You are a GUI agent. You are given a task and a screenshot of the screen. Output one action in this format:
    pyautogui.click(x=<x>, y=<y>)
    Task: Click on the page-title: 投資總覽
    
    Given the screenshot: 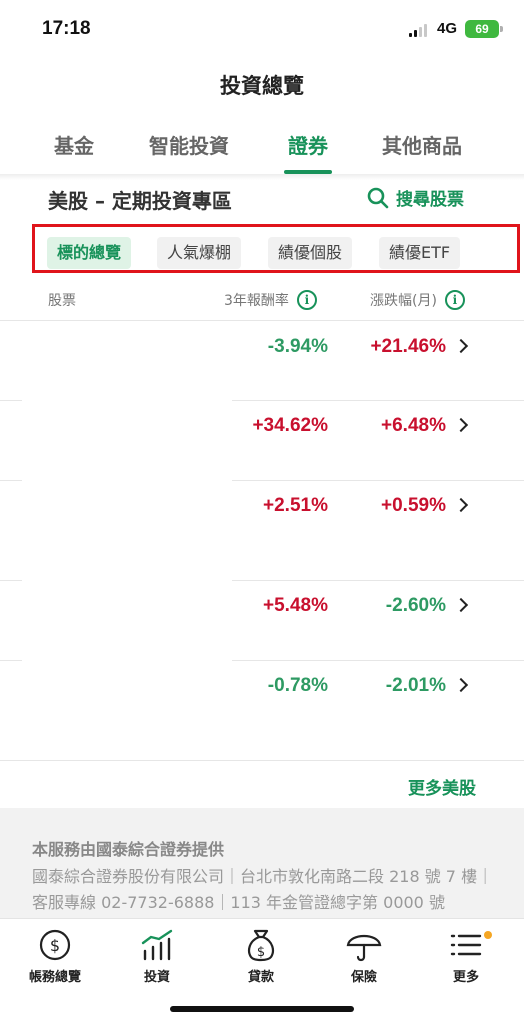 What is the action you would take?
    pyautogui.click(x=262, y=86)
    